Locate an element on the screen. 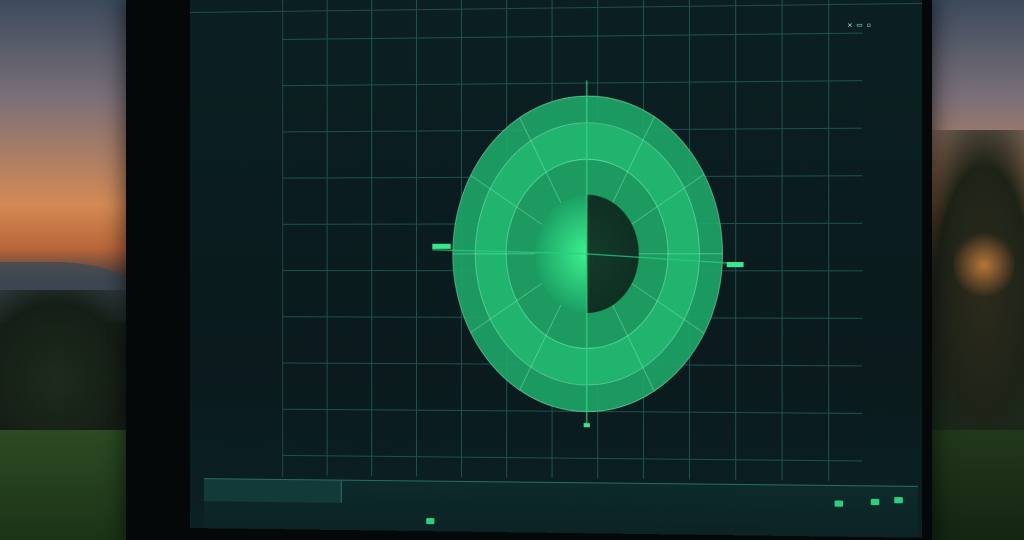 Image resolution: width=1024 pixels, height=540 pixels. background-right is located at coordinates (974, 270).